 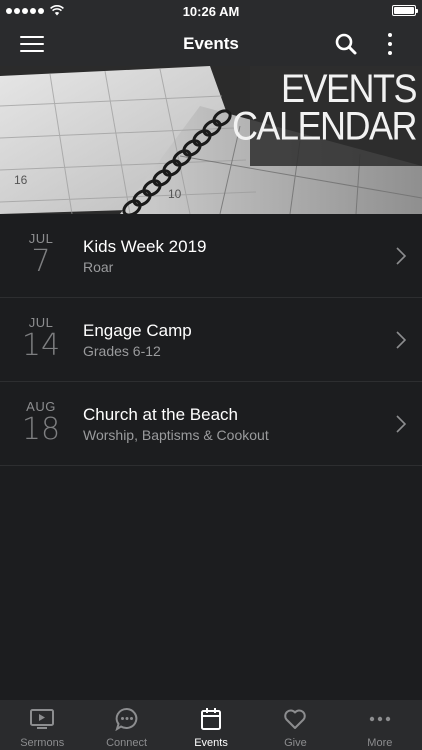 I want to click on tv-icon, so click(x=42, y=719).